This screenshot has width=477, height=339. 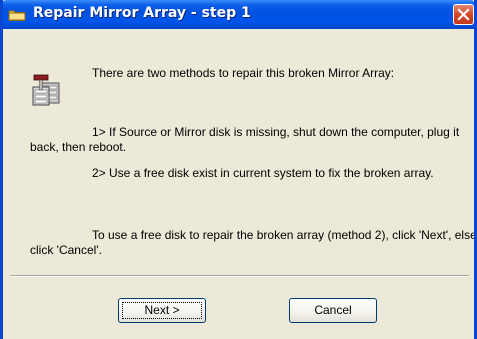 What do you see at coordinates (17, 15) in the screenshot?
I see `folder-icon` at bounding box center [17, 15].